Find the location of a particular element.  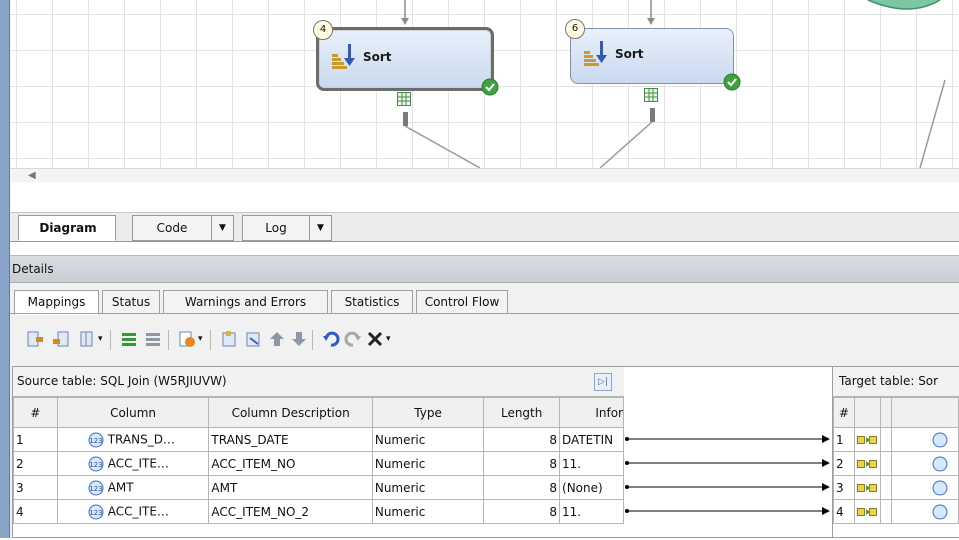

mapped-indicator-icon is located at coordinates (866, 488).